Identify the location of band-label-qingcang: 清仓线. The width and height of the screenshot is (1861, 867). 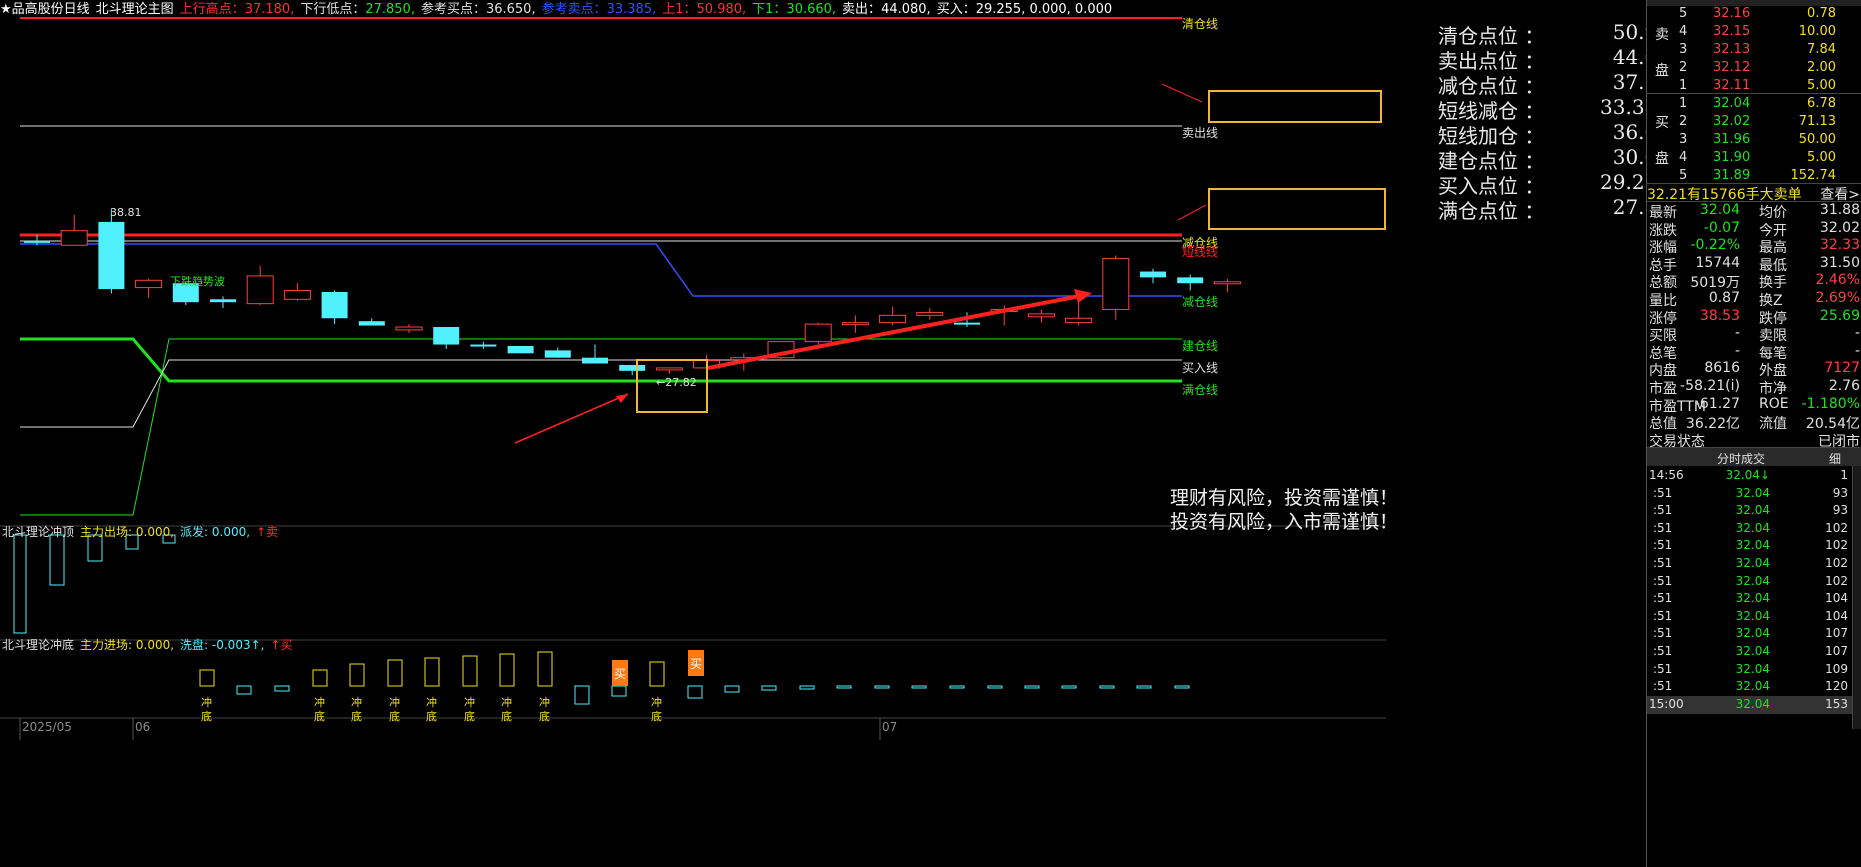
(1200, 24).